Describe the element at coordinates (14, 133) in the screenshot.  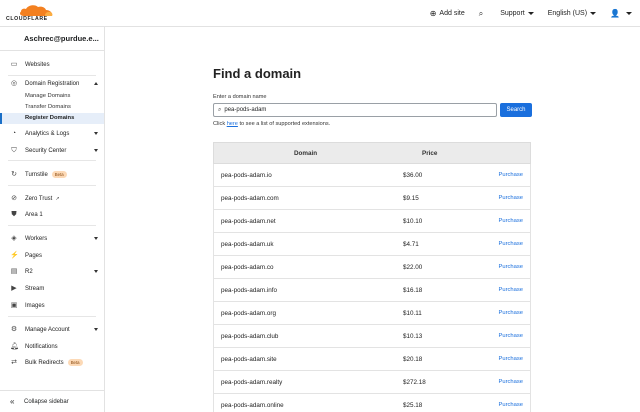
I see `clock-icon: ◔` at that location.